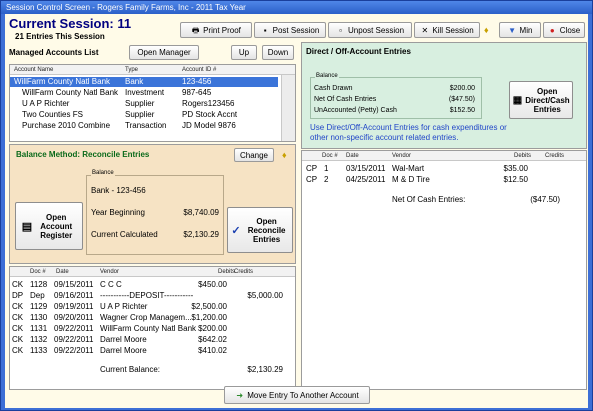 The width and height of the screenshot is (593, 411). What do you see at coordinates (517, 100) in the screenshot?
I see `cash-register-icon: ▦` at bounding box center [517, 100].